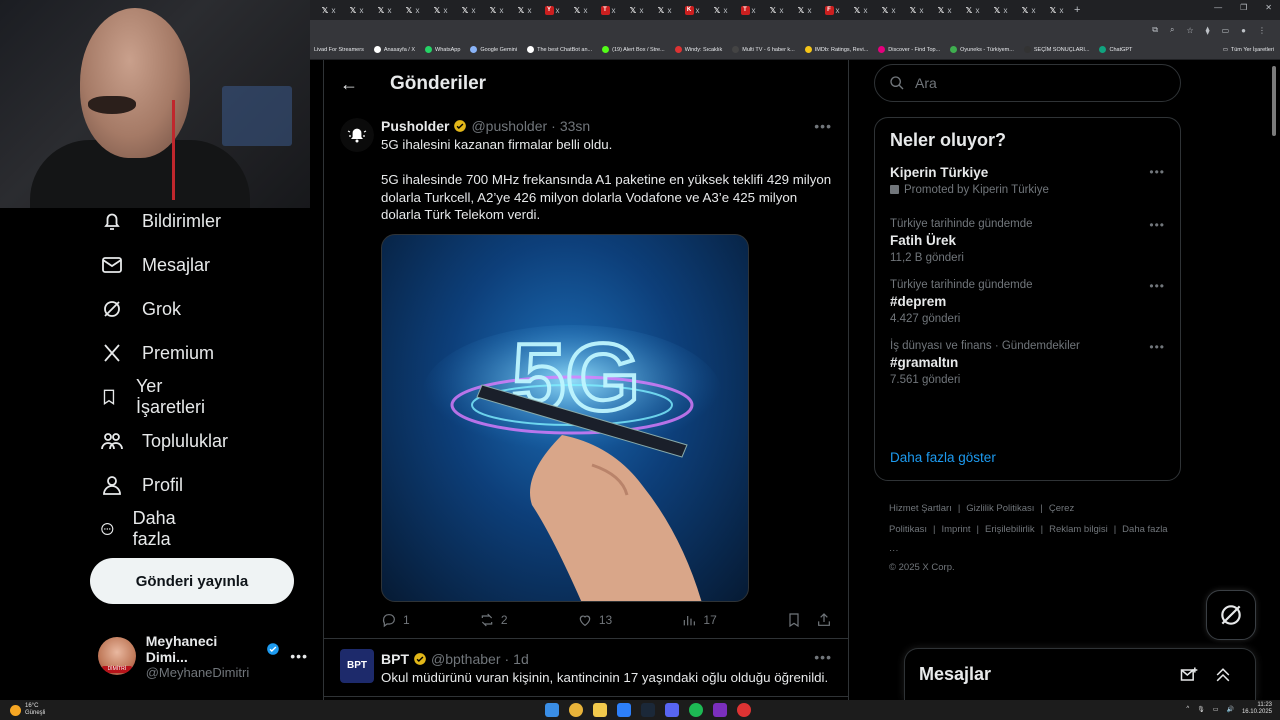  Describe the element at coordinates (672, 710) in the screenshot. I see `discord-icon` at that location.